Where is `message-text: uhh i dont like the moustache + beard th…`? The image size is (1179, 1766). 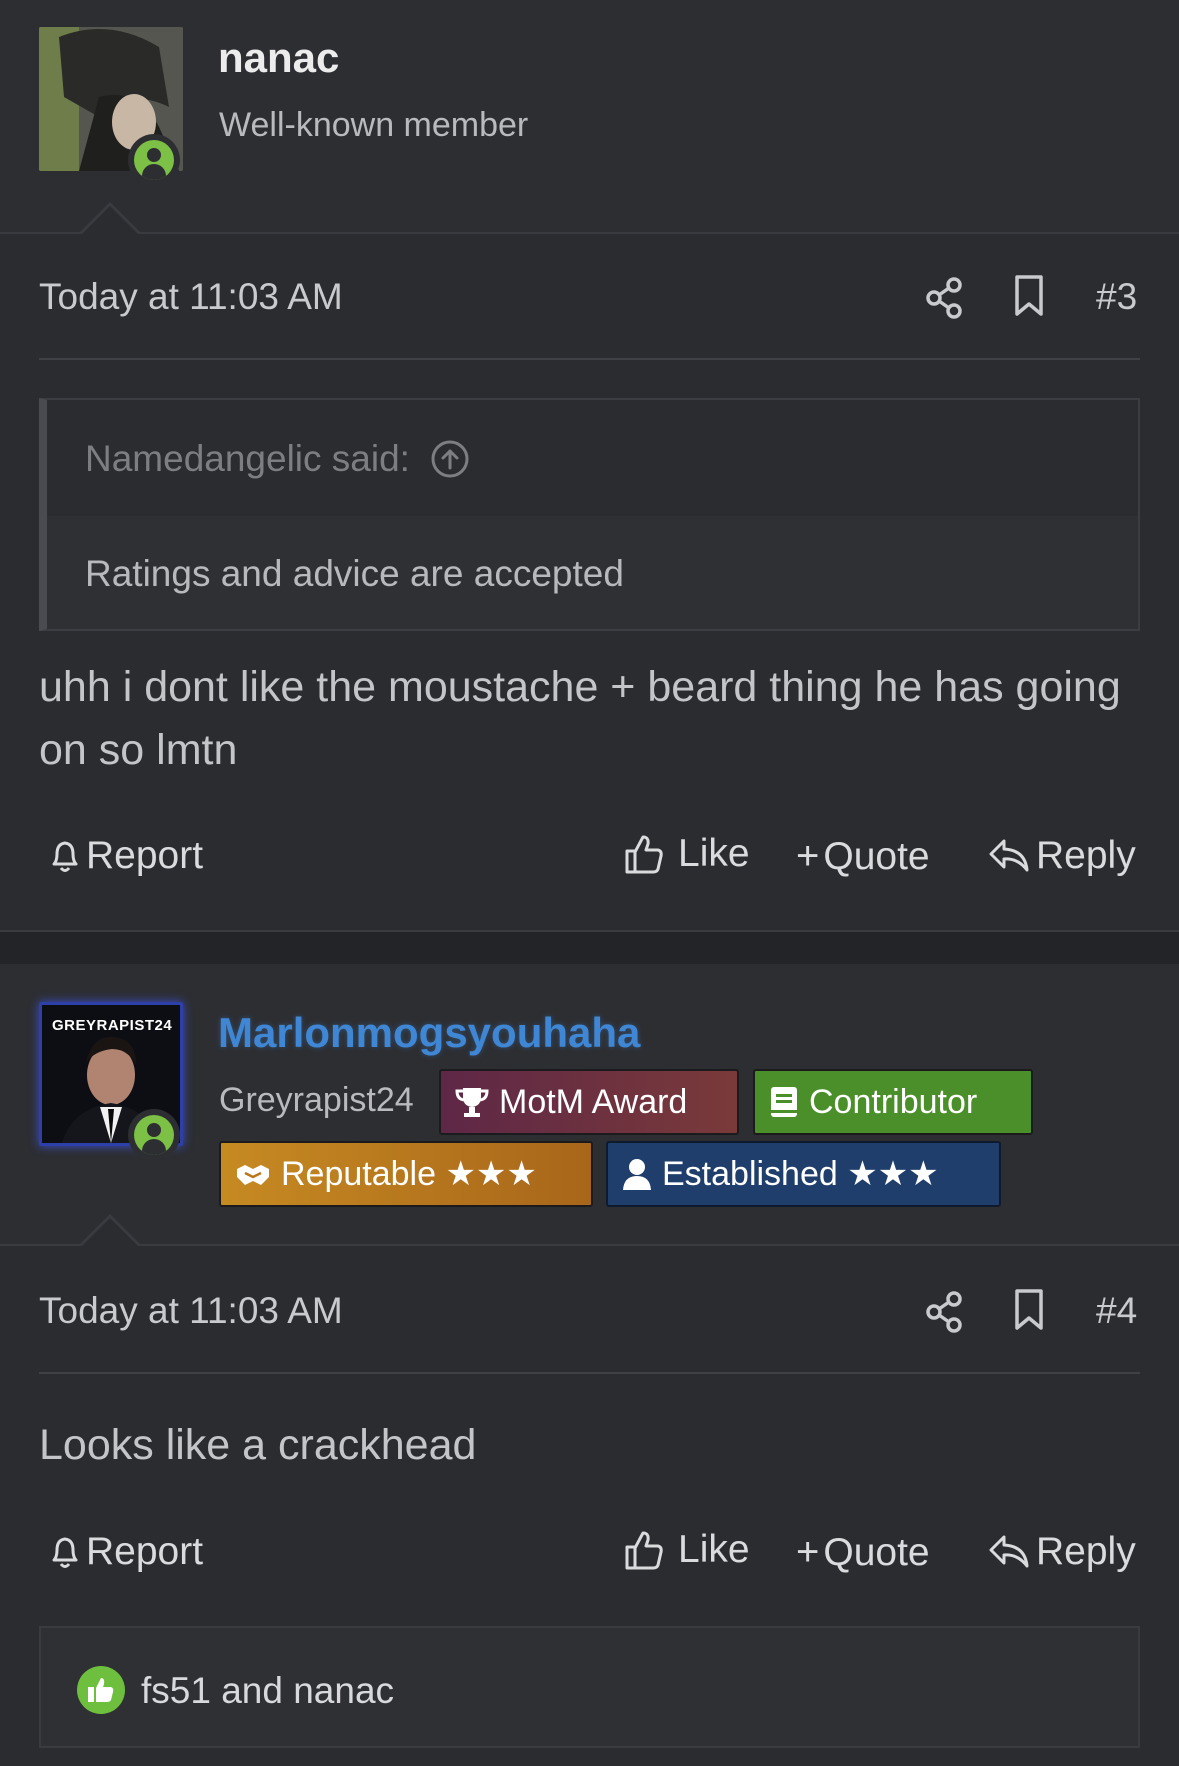 message-text: uhh i dont like the moustache + beard th… is located at coordinates (580, 718).